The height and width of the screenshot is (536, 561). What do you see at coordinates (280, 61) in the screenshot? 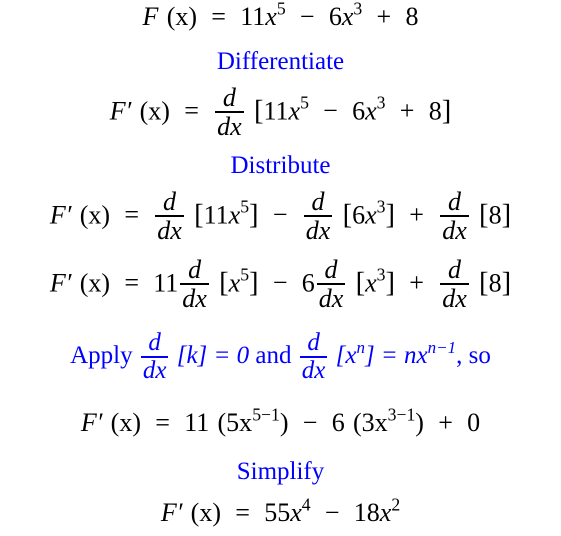
I see `note-differentiate: Differentiate` at bounding box center [280, 61].